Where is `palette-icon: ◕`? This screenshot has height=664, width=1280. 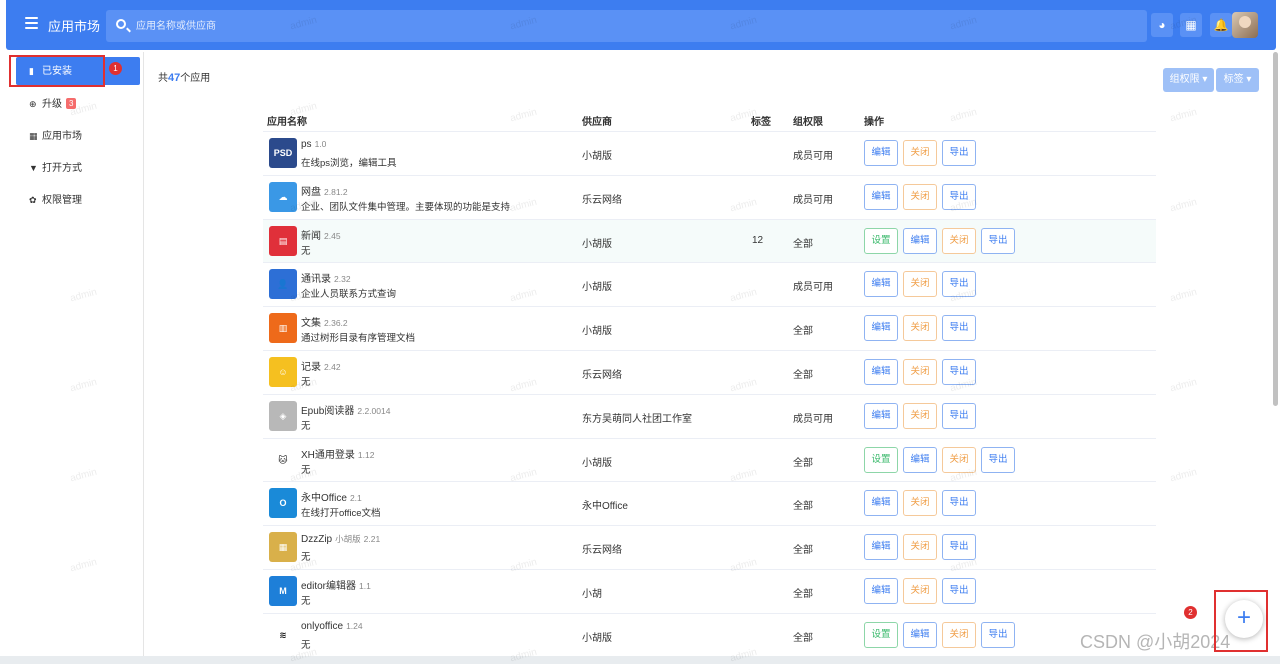
palette-icon: ◕ is located at coordinates (1162, 25).